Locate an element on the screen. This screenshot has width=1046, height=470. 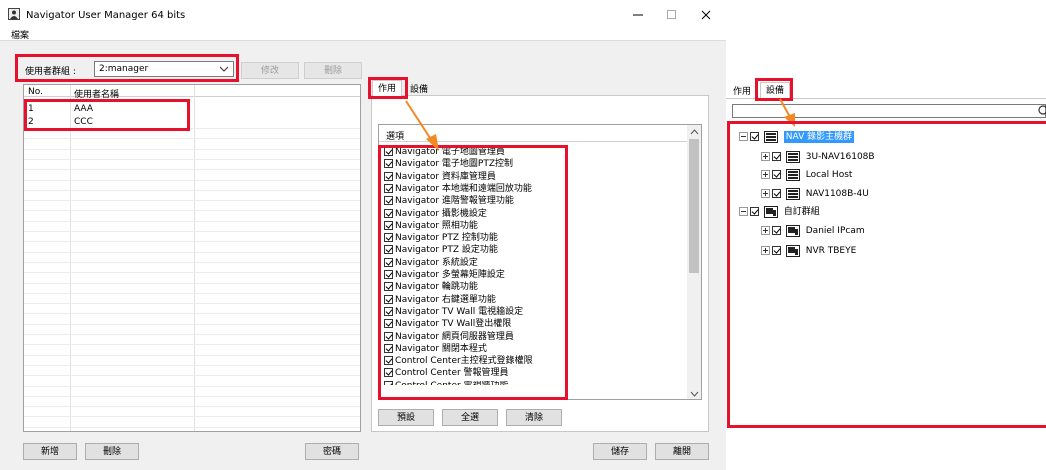
modify-button: 修改 is located at coordinates (270, 70).